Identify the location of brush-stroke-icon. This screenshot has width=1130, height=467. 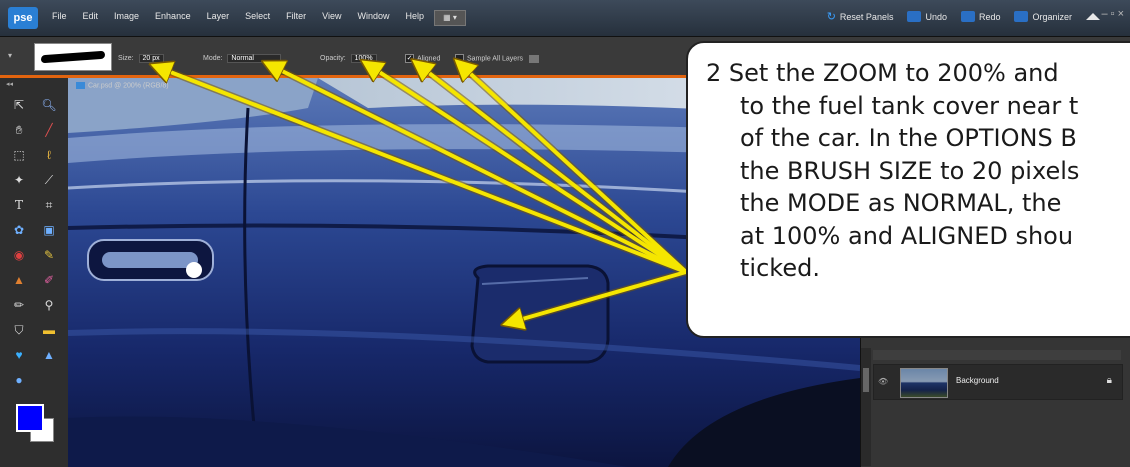
(73, 57).